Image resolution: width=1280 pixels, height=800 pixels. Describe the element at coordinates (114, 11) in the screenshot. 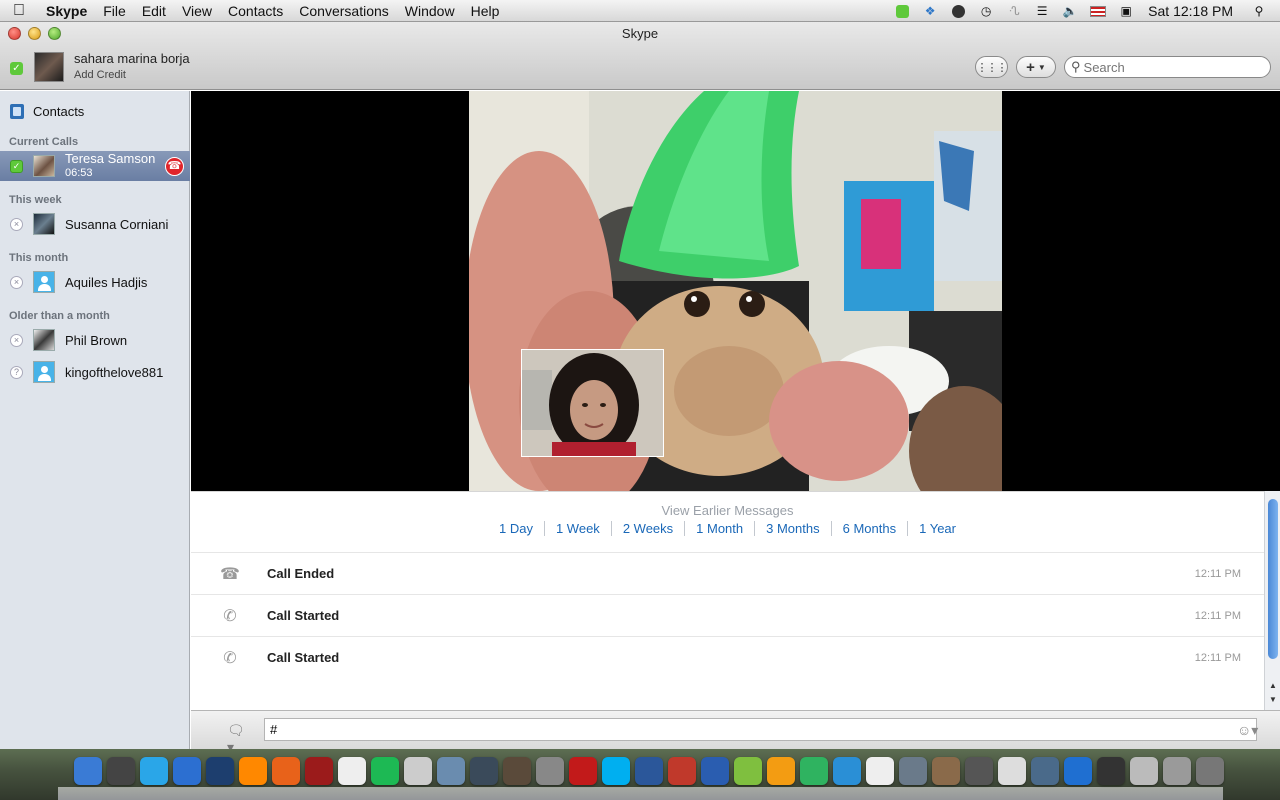

I see `menu-file: File` at that location.